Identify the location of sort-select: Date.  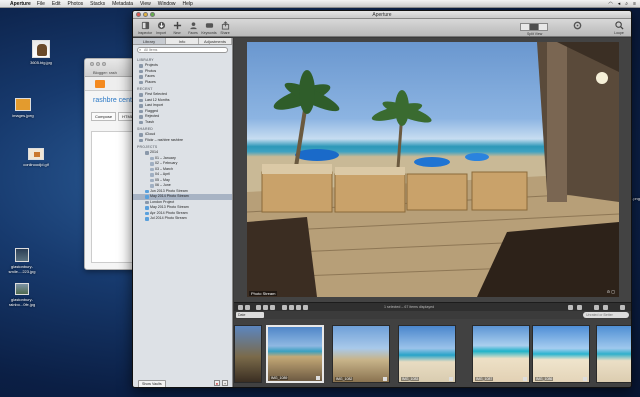
(250, 315).